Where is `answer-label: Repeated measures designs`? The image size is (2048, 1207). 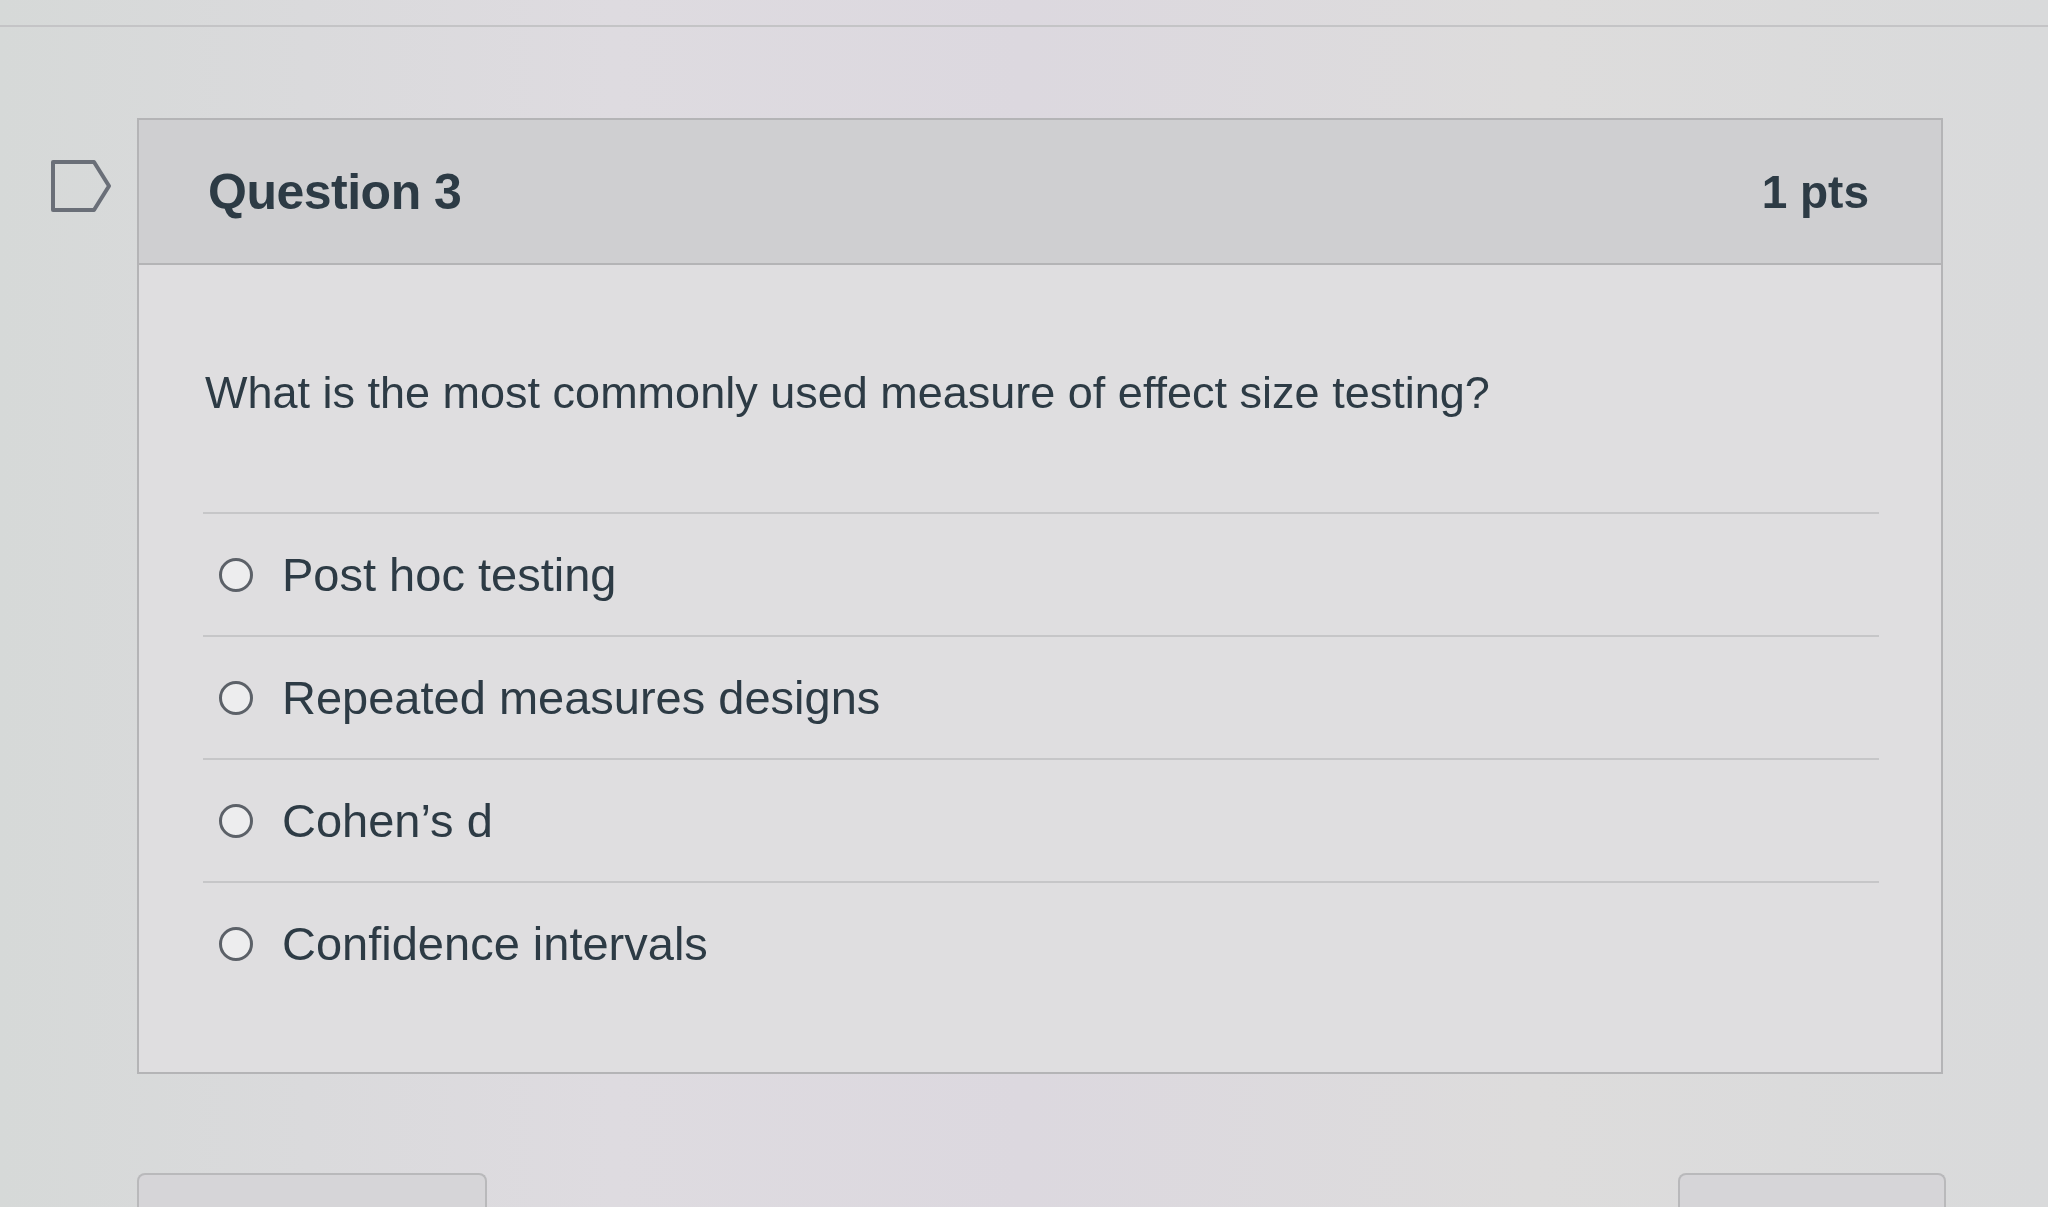 answer-label: Repeated measures designs is located at coordinates (581, 697).